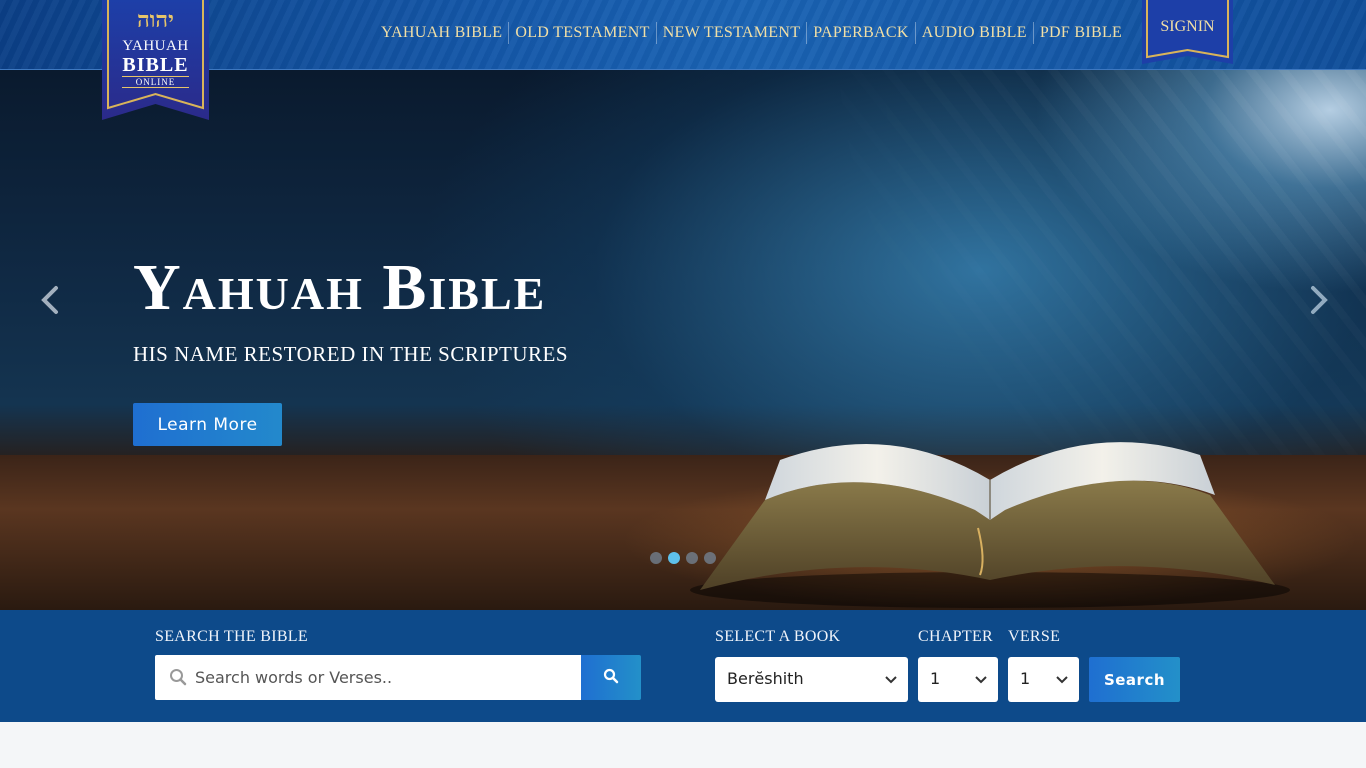 This screenshot has width=1366, height=768. What do you see at coordinates (1134, 679) in the screenshot?
I see `verse-search-button: Search` at bounding box center [1134, 679].